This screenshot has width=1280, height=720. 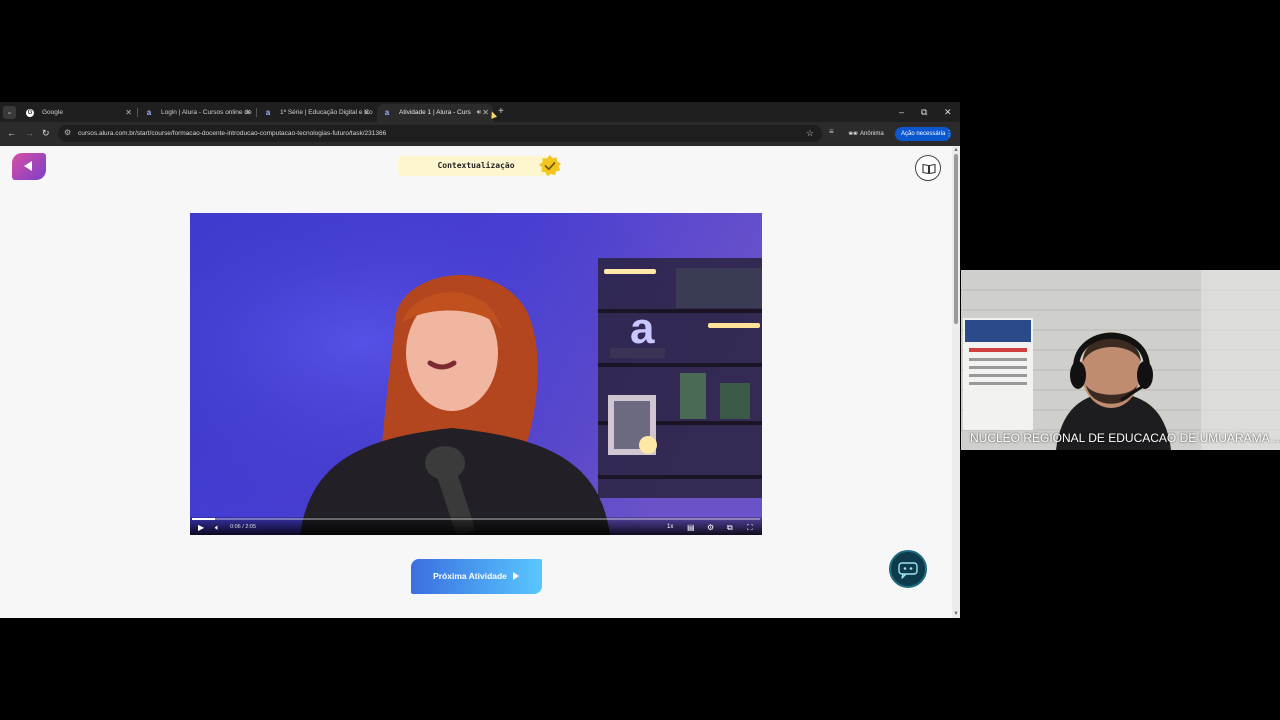 What do you see at coordinates (810, 133) in the screenshot?
I see `bookmark-star-icon: ☆` at bounding box center [810, 133].